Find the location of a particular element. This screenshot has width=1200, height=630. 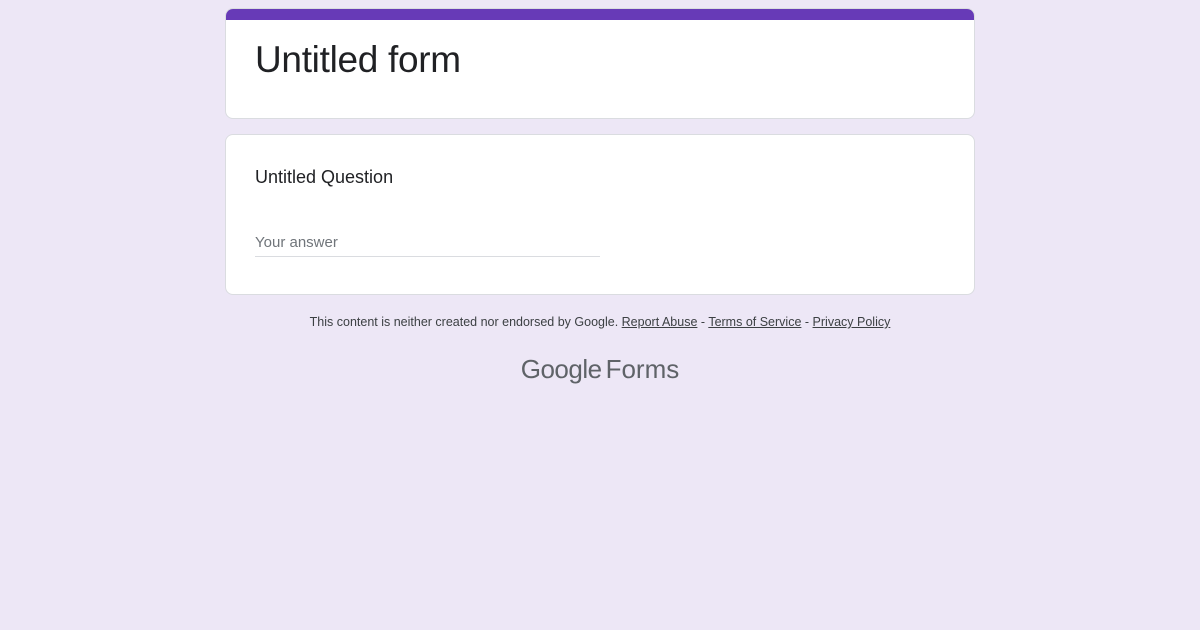

answer-input is located at coordinates (427, 243).